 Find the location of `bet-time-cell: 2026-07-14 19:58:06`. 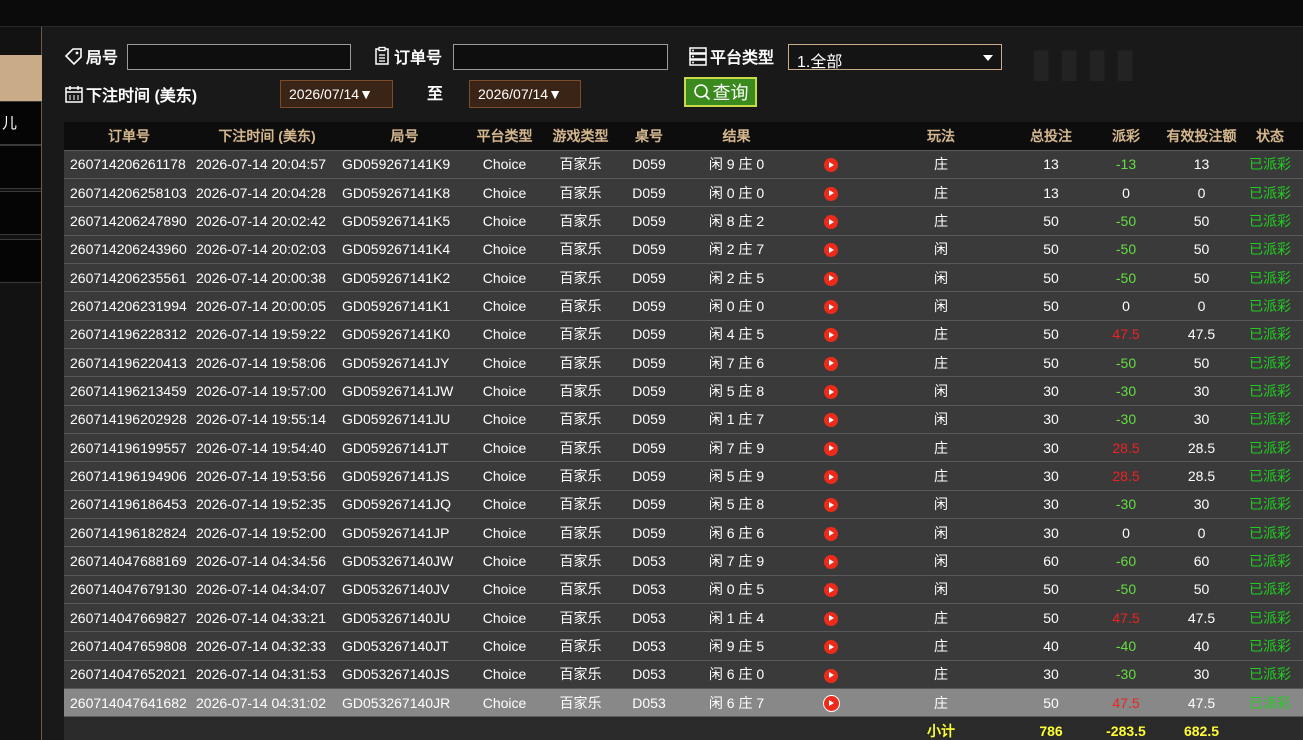

bet-time-cell: 2026-07-14 19:58:06 is located at coordinates (267, 362).